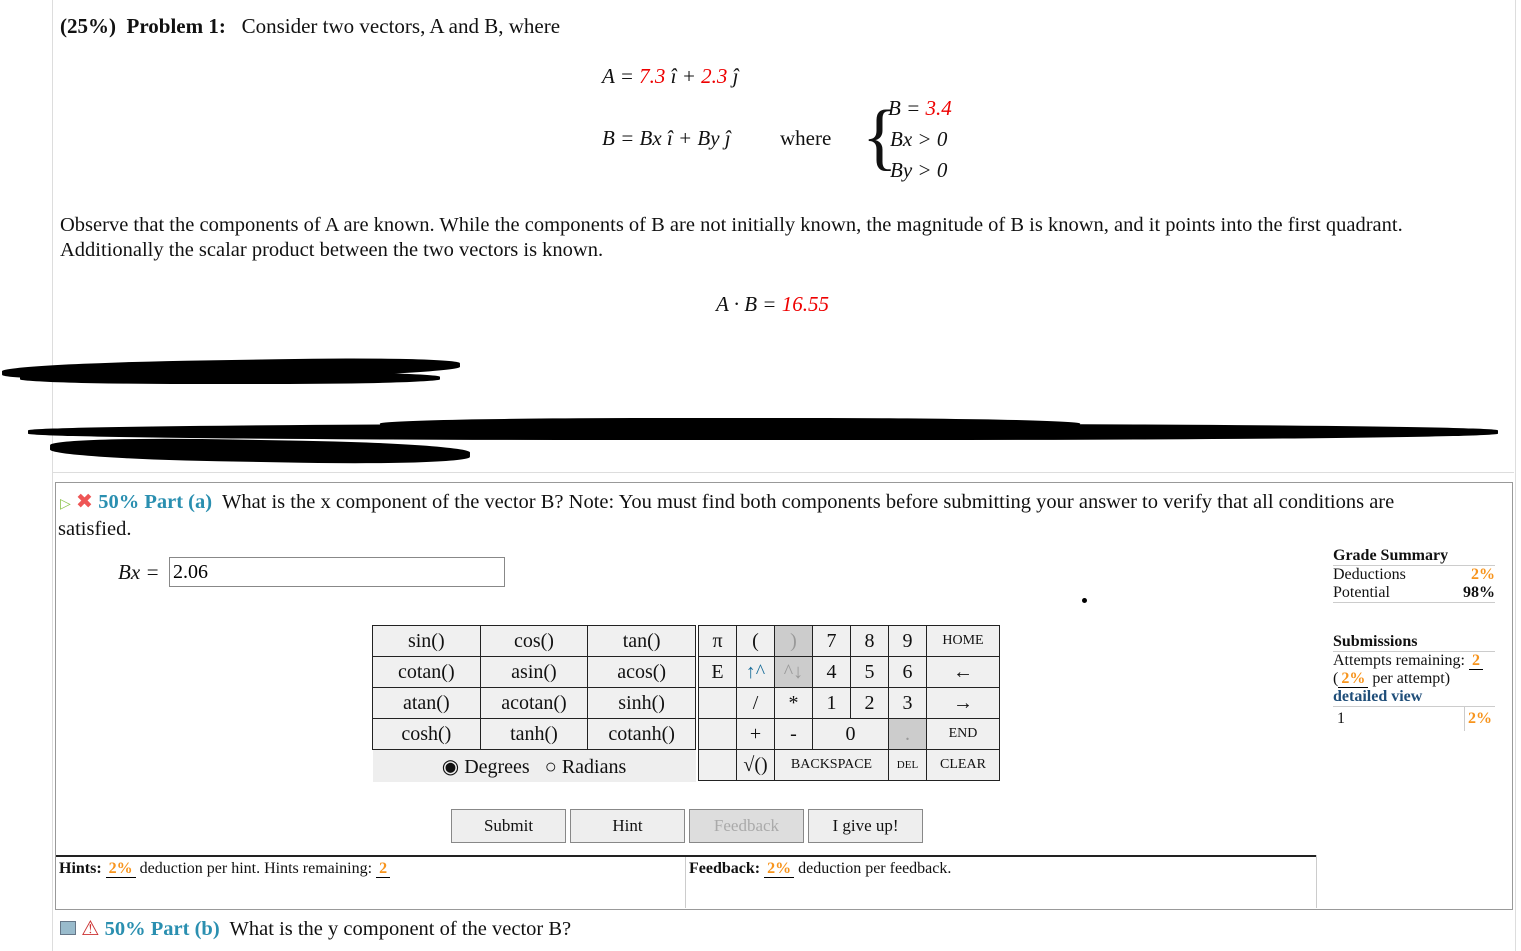  I want to click on problem-label: Problem 1:, so click(176, 26).